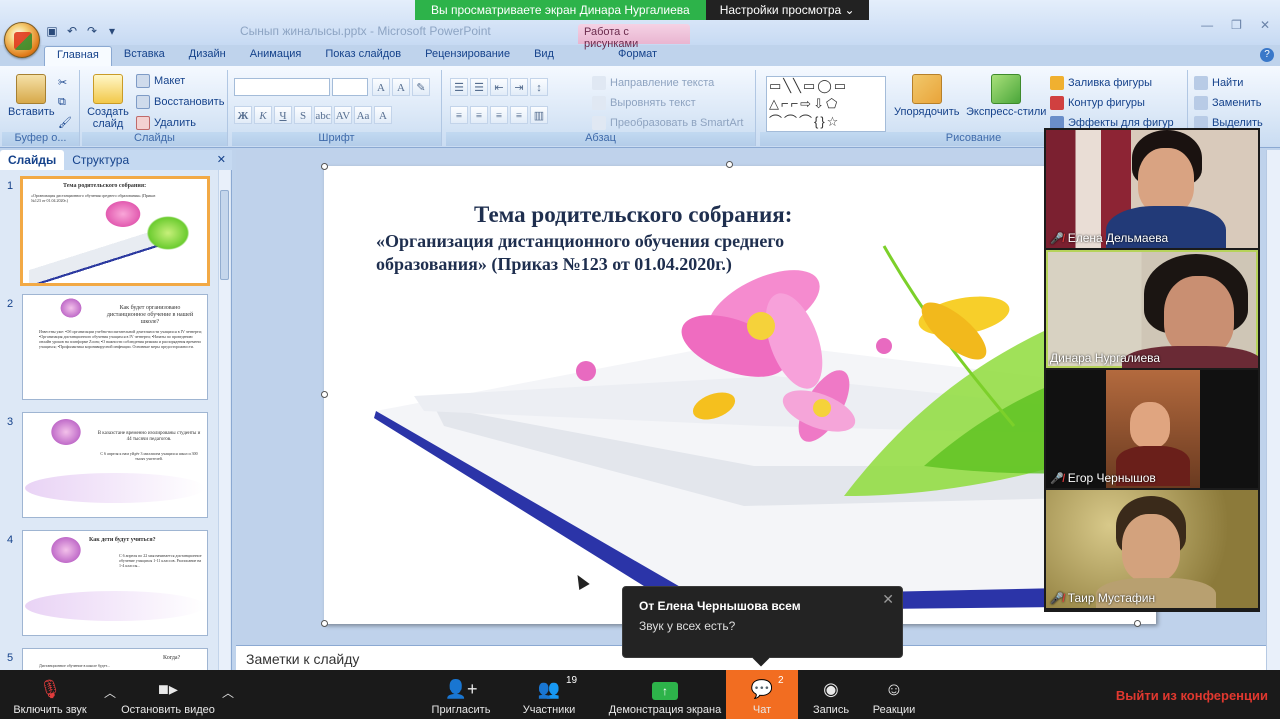  What do you see at coordinates (363, 115) in the screenshot?
I see `case-icon: Aa` at bounding box center [363, 115].